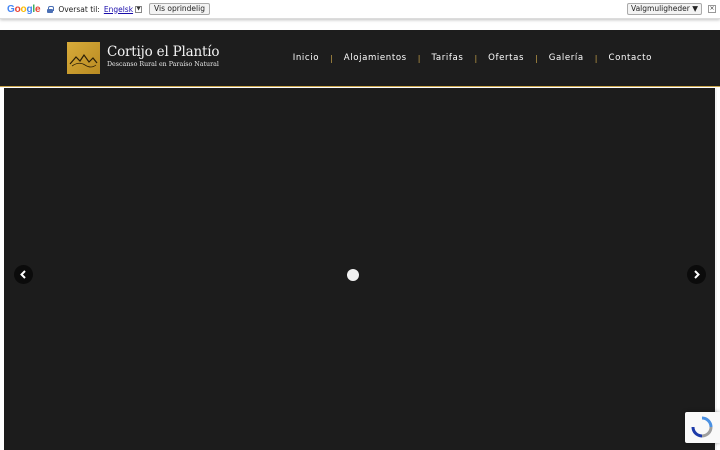  Describe the element at coordinates (506, 58) in the screenshot. I see `nav-item-ofertas: Ofertas` at that location.